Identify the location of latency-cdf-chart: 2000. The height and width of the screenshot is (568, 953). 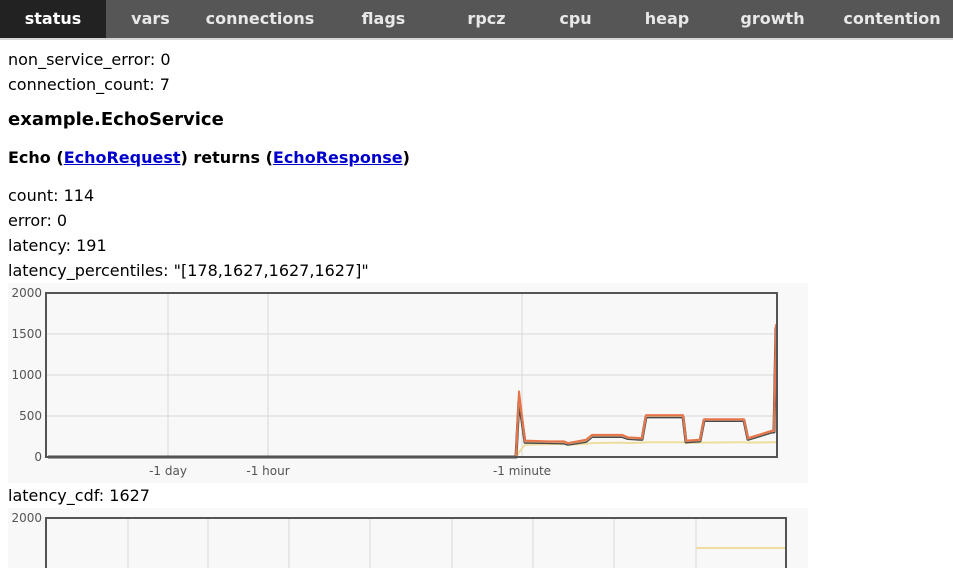
(408, 538).